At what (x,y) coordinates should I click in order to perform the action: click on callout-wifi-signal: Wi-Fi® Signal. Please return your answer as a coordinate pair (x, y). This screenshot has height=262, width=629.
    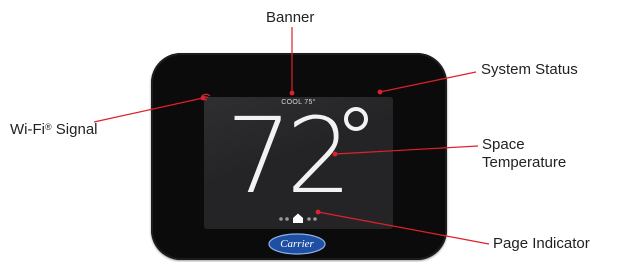
    Looking at the image, I should click on (54, 128).